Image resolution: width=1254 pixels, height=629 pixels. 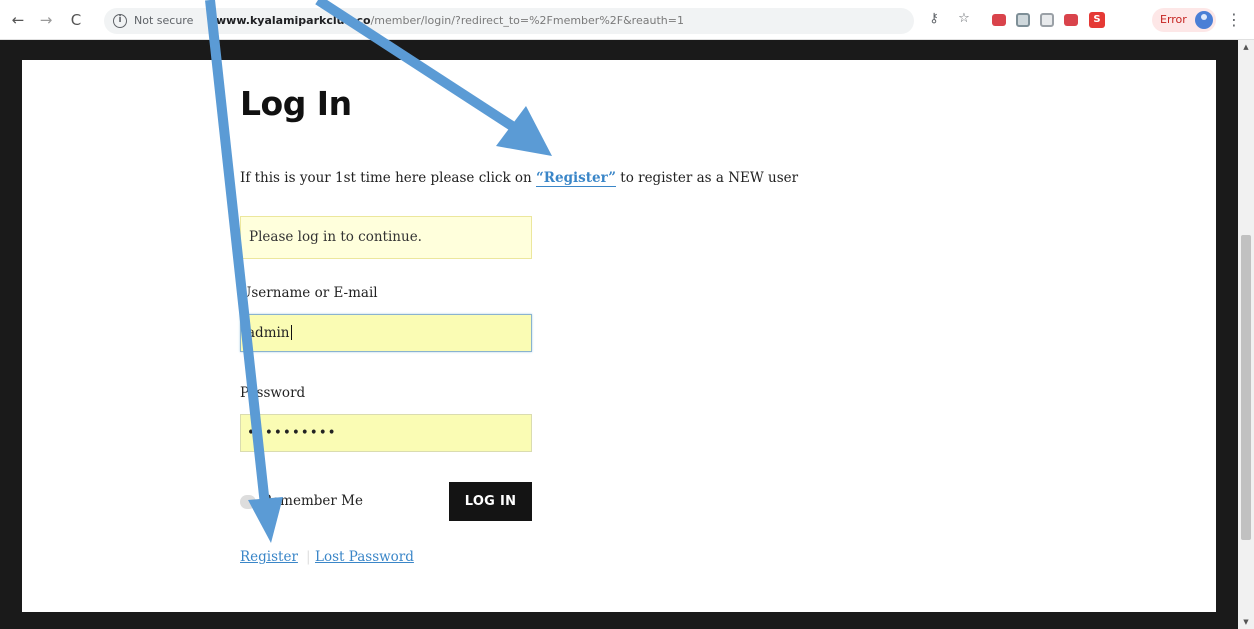 I want to click on profile-error-button: Error, so click(x=1184, y=20).